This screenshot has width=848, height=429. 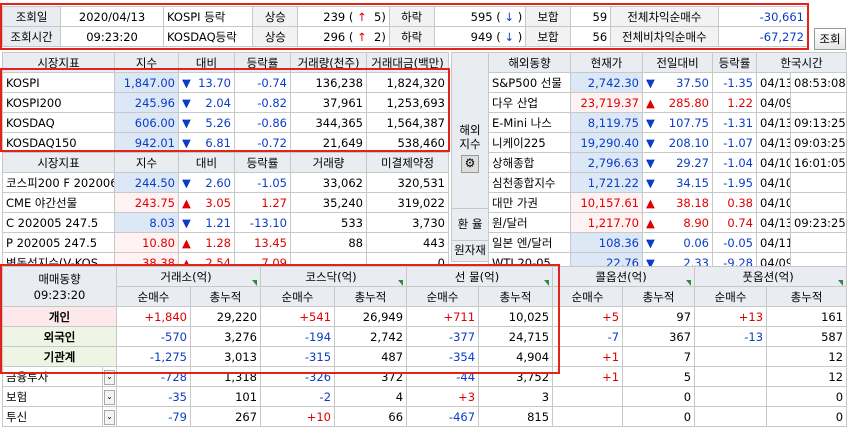 What do you see at coordinates (425, 416) in the screenshot?
I see `table-row: 투신 ⌄ -79 267 +10 66 -467 815 0 0` at bounding box center [425, 416].